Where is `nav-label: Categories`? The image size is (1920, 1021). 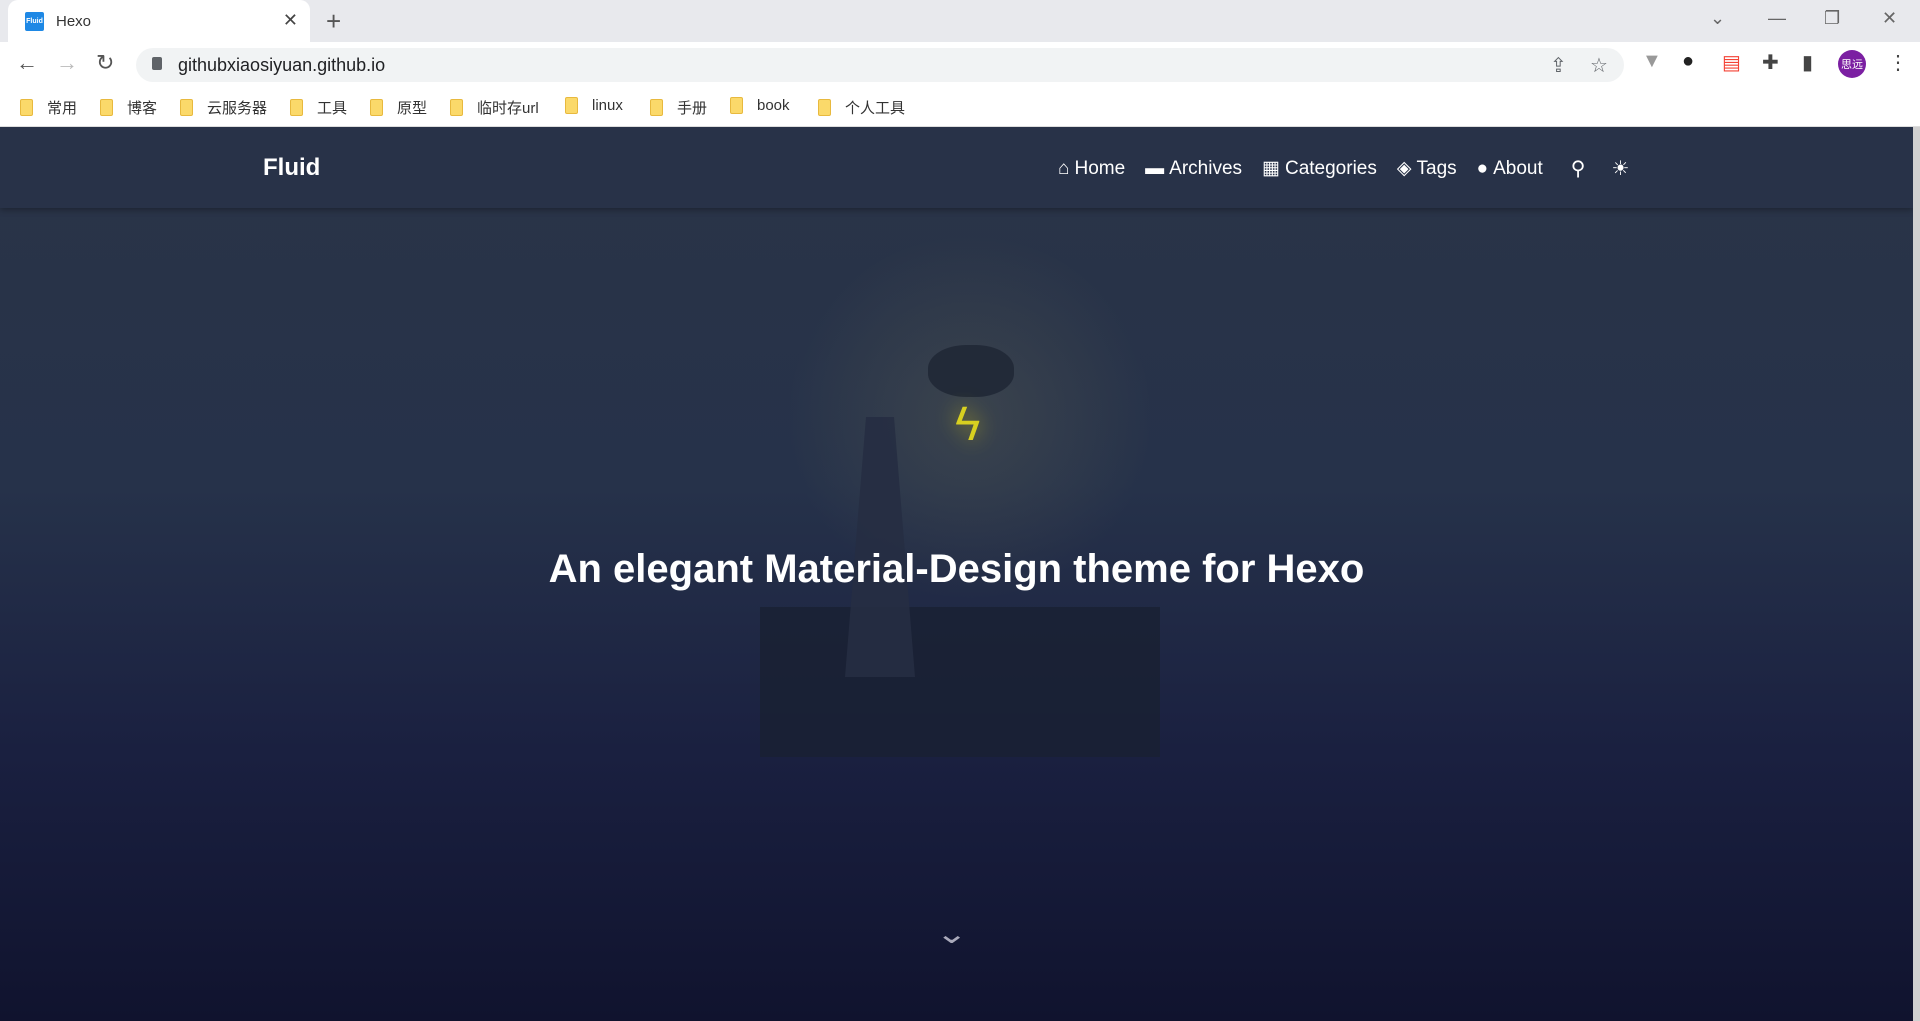 nav-label: Categories is located at coordinates (1330, 168).